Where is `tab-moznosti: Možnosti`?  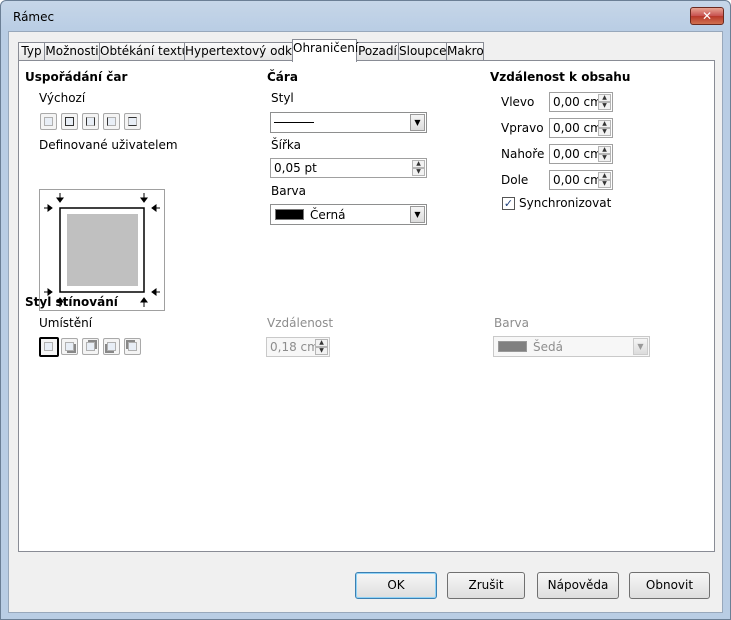
tab-moznosti: Možnosti is located at coordinates (72, 51).